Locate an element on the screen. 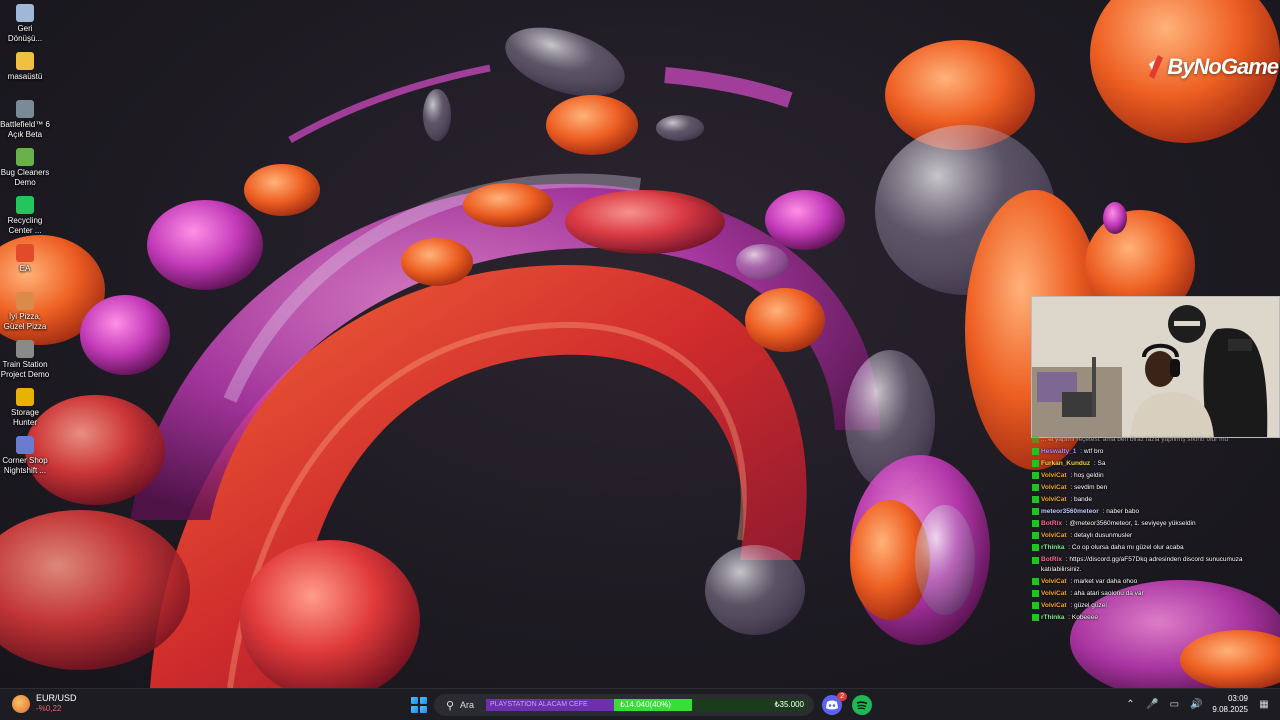  volume-icon: 🔊 is located at coordinates (1196, 704).